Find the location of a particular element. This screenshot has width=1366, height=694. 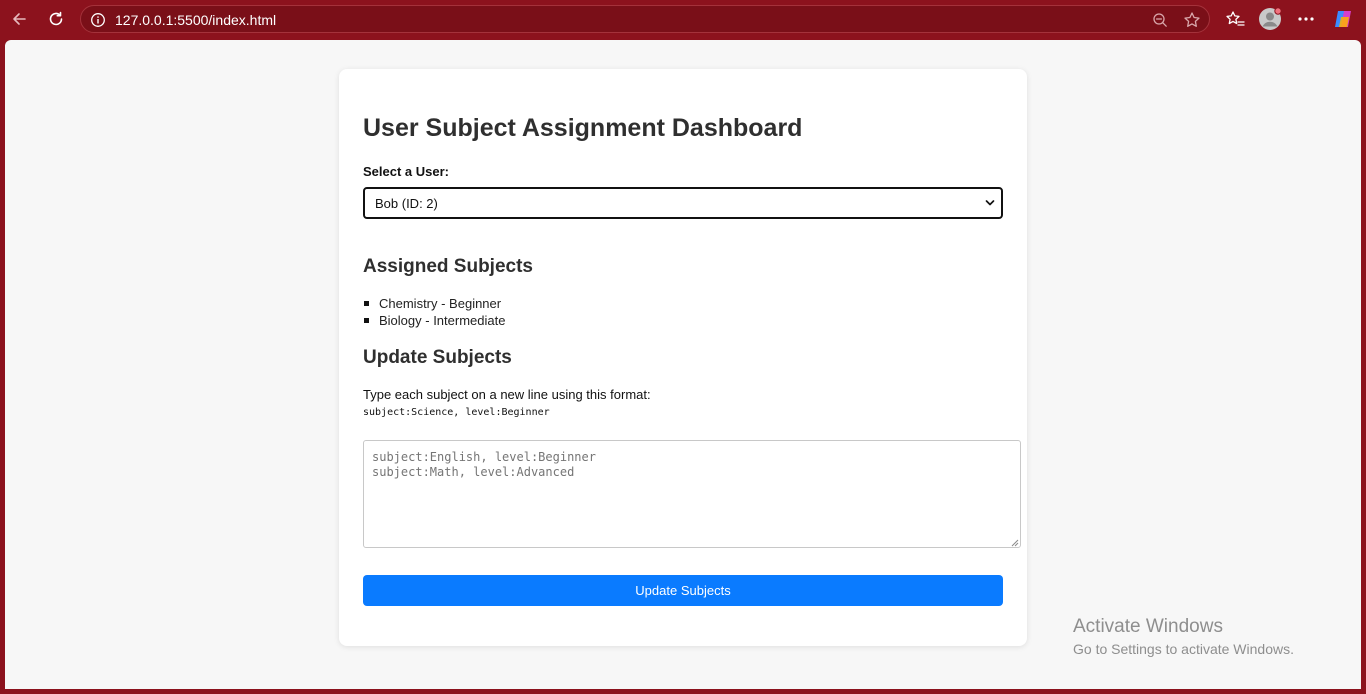

resize-grip-icon is located at coordinates (1015, 543).